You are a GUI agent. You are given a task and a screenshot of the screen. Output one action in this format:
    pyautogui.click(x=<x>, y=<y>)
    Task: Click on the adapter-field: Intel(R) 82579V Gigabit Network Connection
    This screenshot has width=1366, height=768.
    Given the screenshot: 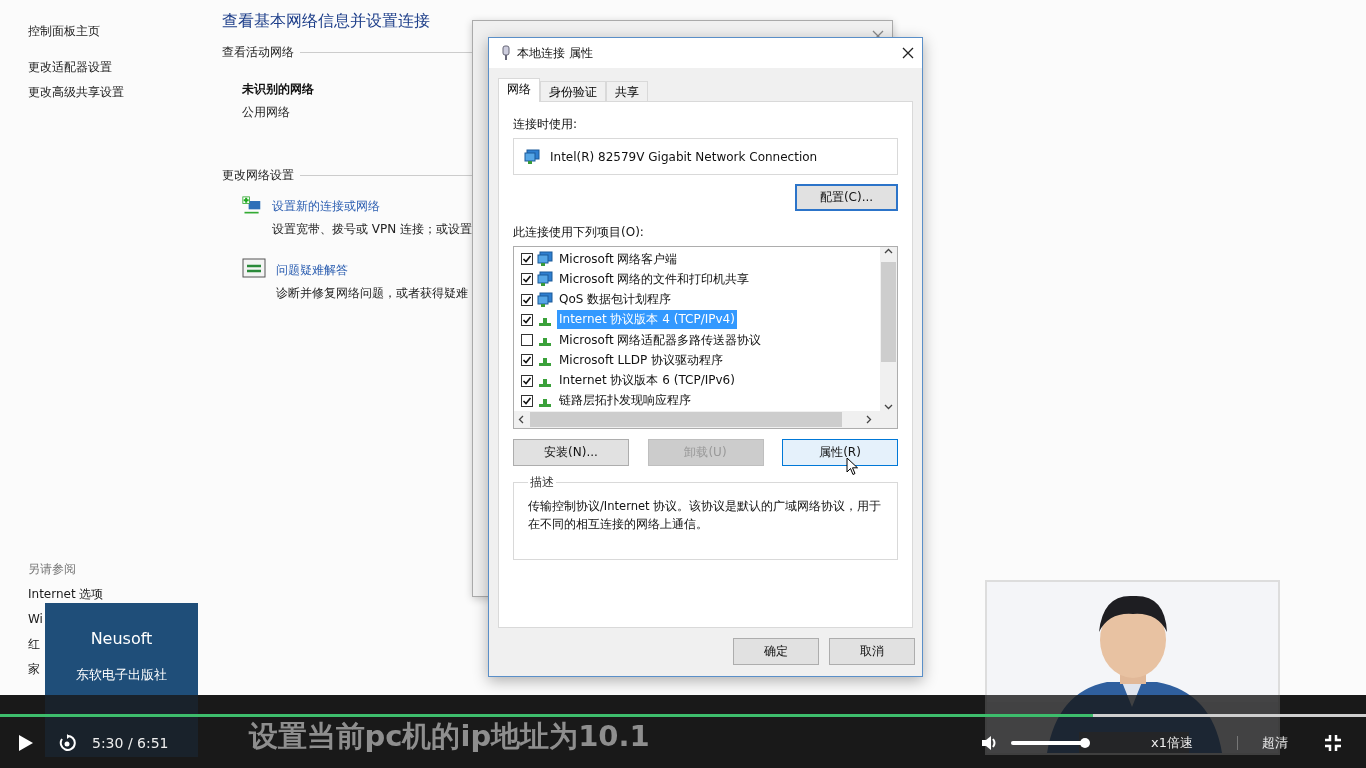 What is the action you would take?
    pyautogui.click(x=705, y=156)
    